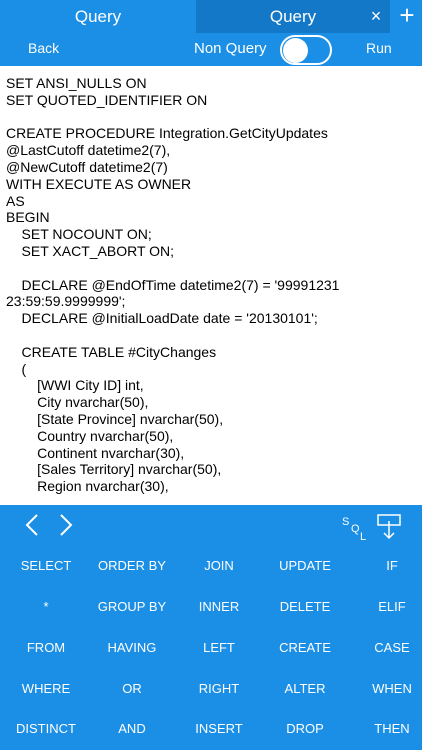  What do you see at coordinates (230, 48) in the screenshot?
I see `non-query-label: Non Query` at bounding box center [230, 48].